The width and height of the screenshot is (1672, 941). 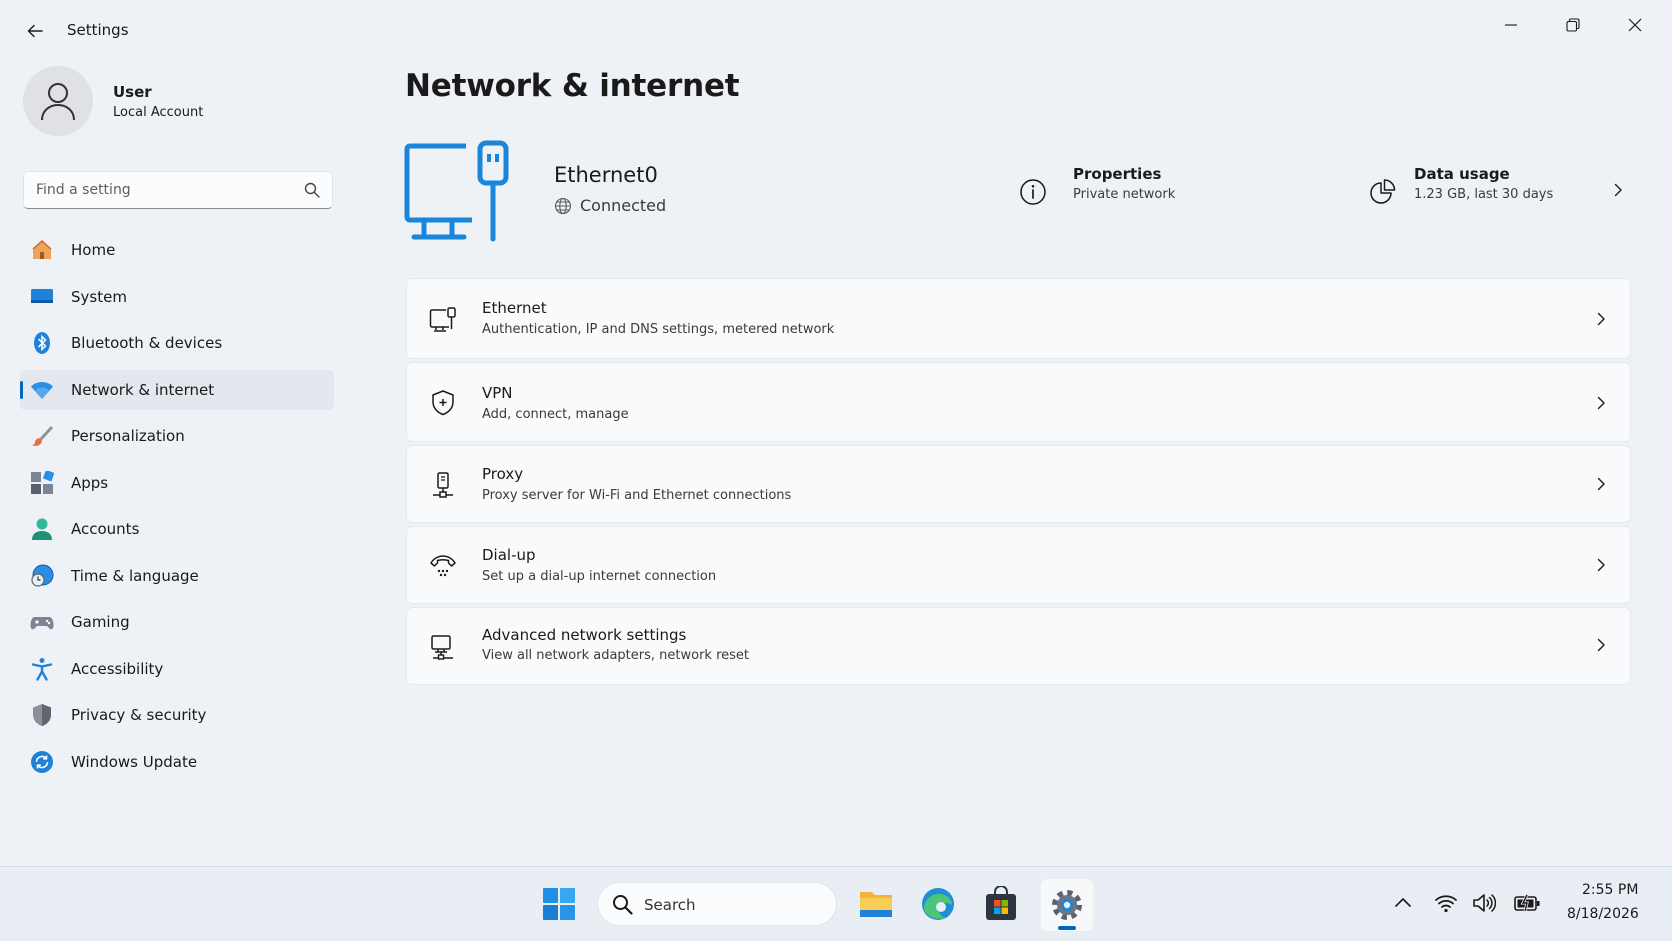 I want to click on sidebar-item-label: Windows Update, so click(x=134, y=761).